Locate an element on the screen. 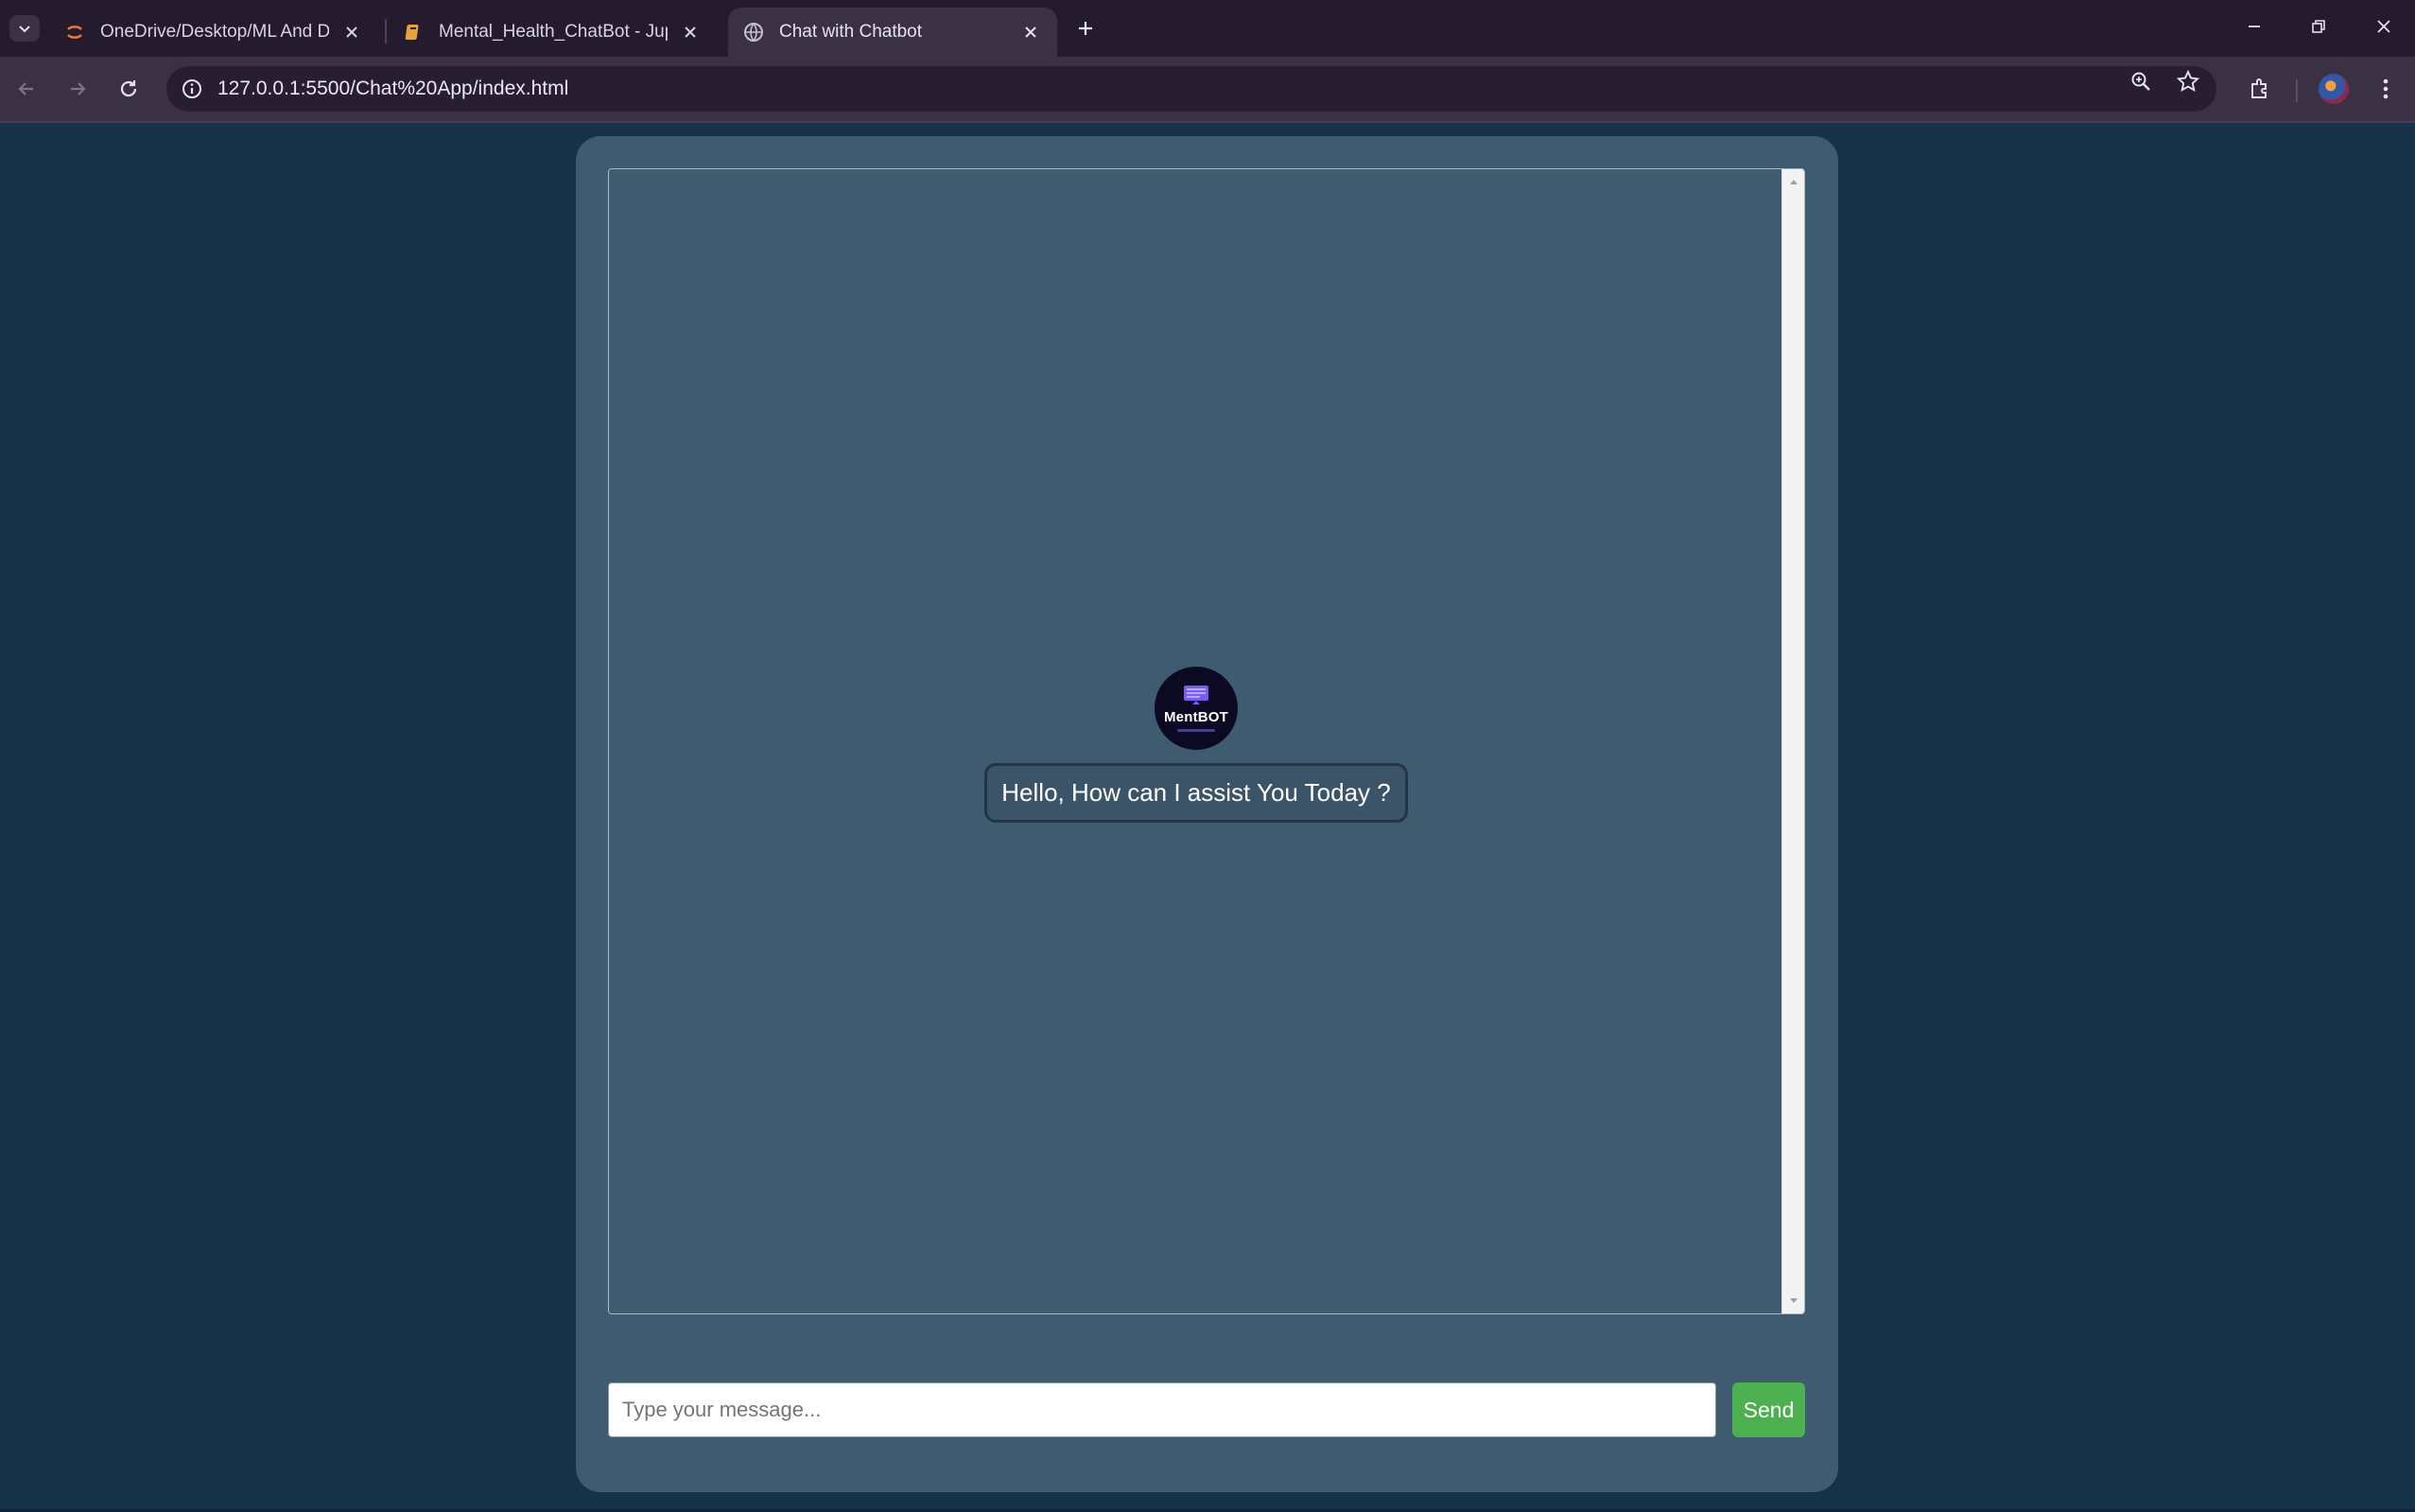 The height and width of the screenshot is (1512, 2415). arrow-left-icon is located at coordinates (25, 89).